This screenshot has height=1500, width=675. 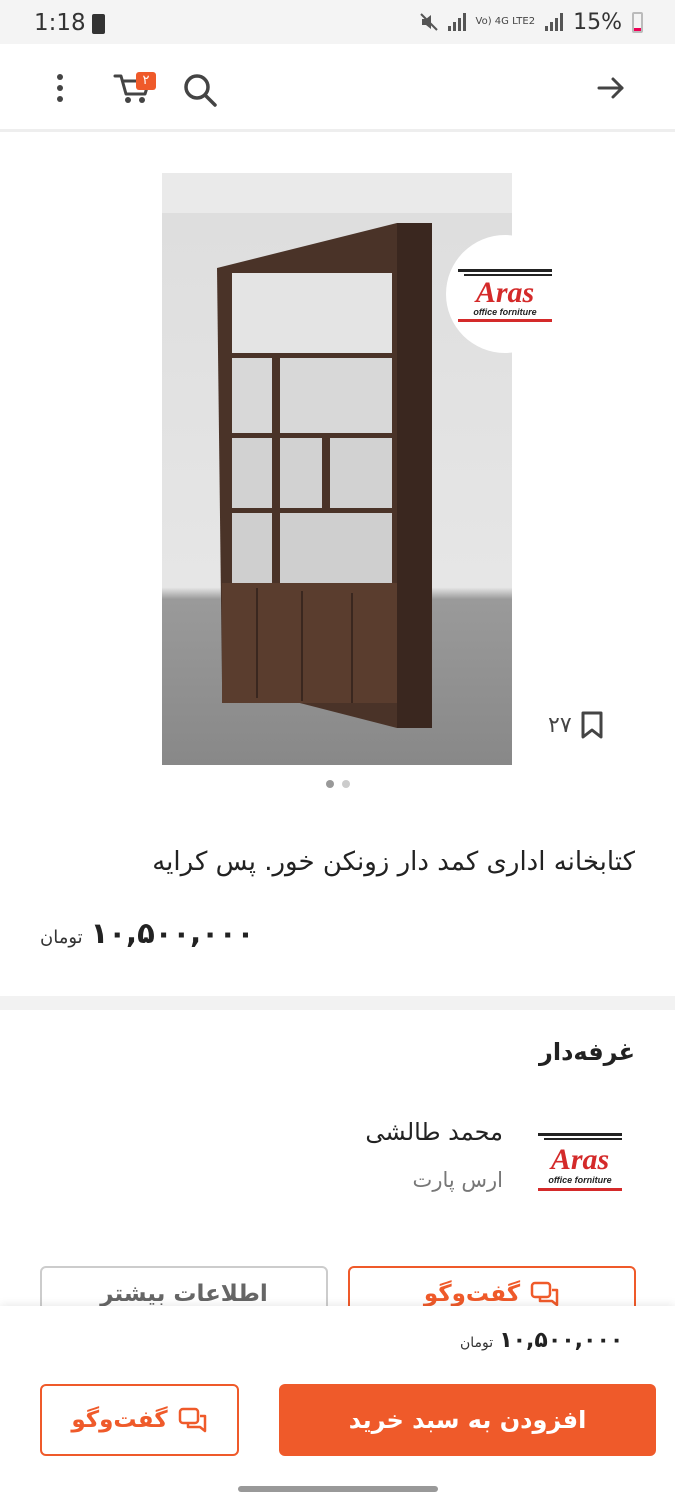 What do you see at coordinates (597, 22) in the screenshot?
I see `battery-percent: 15%` at bounding box center [597, 22].